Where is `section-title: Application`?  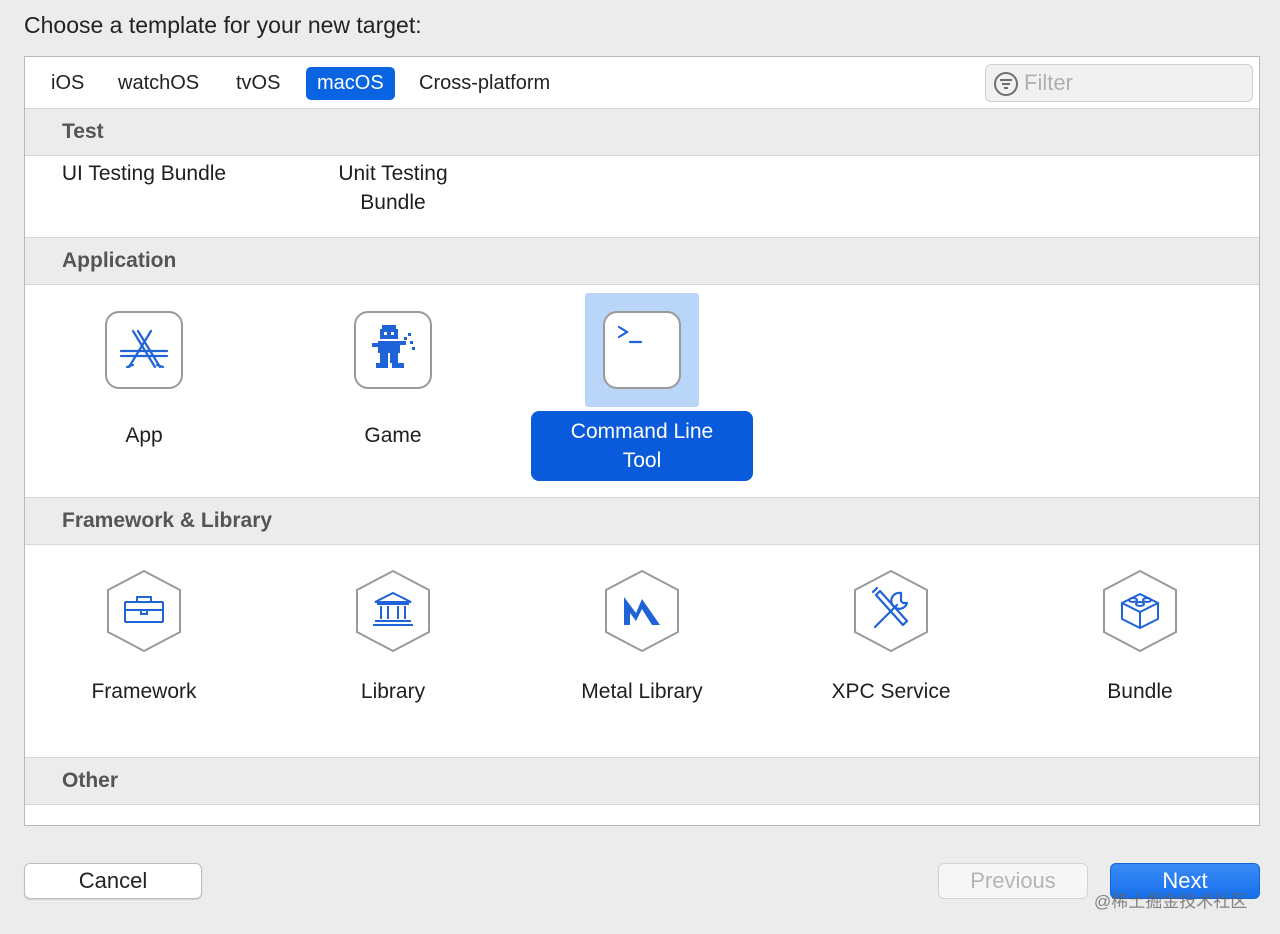 section-title: Application is located at coordinates (119, 260).